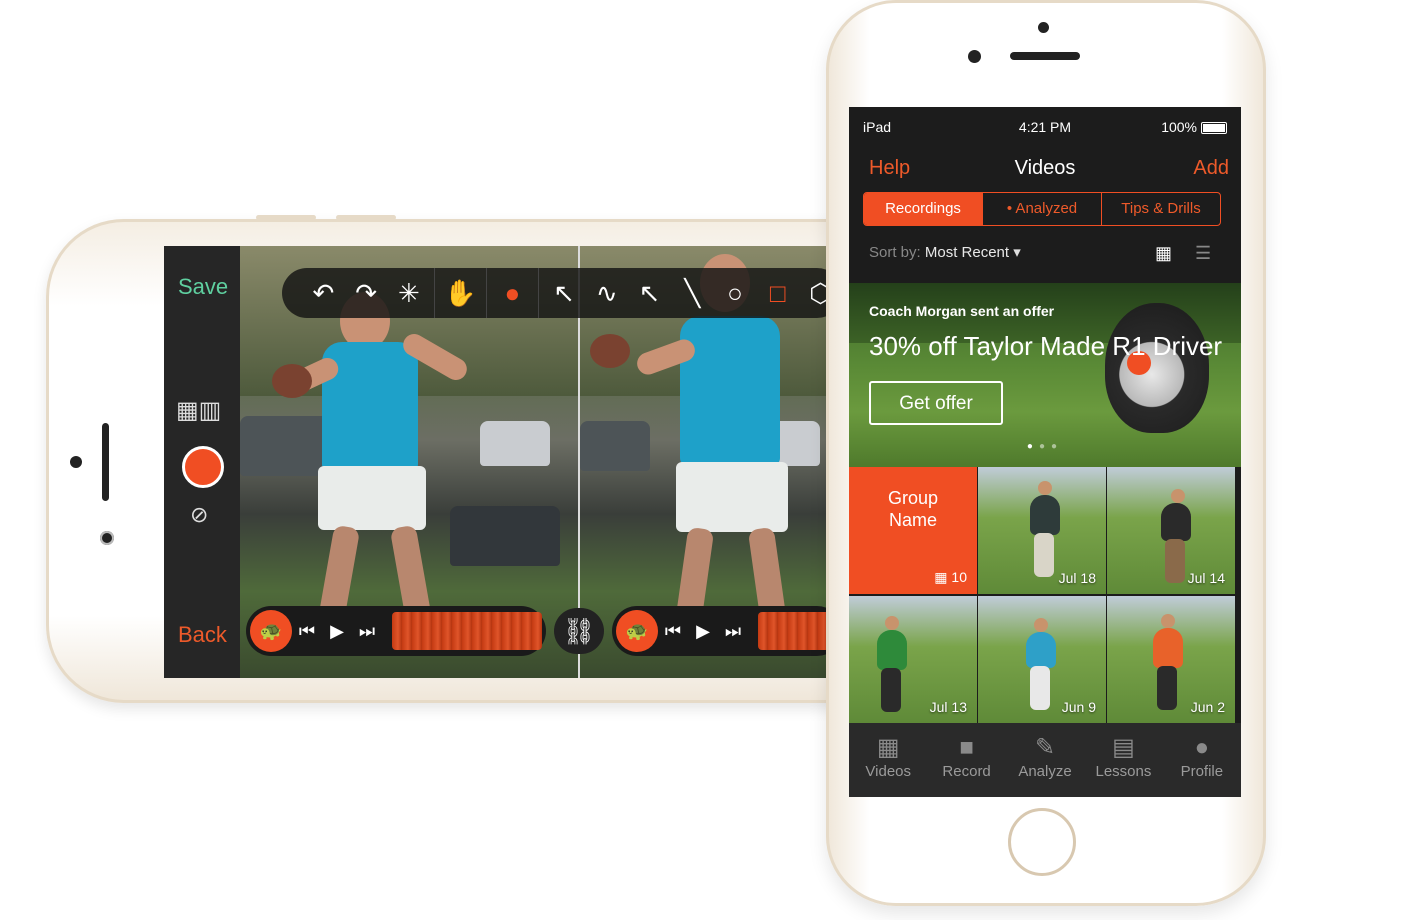 Image resolution: width=1402 pixels, height=920 pixels. What do you see at coordinates (564, 293) in the screenshot?
I see `curved-arrow-icon: ↖` at bounding box center [564, 293].